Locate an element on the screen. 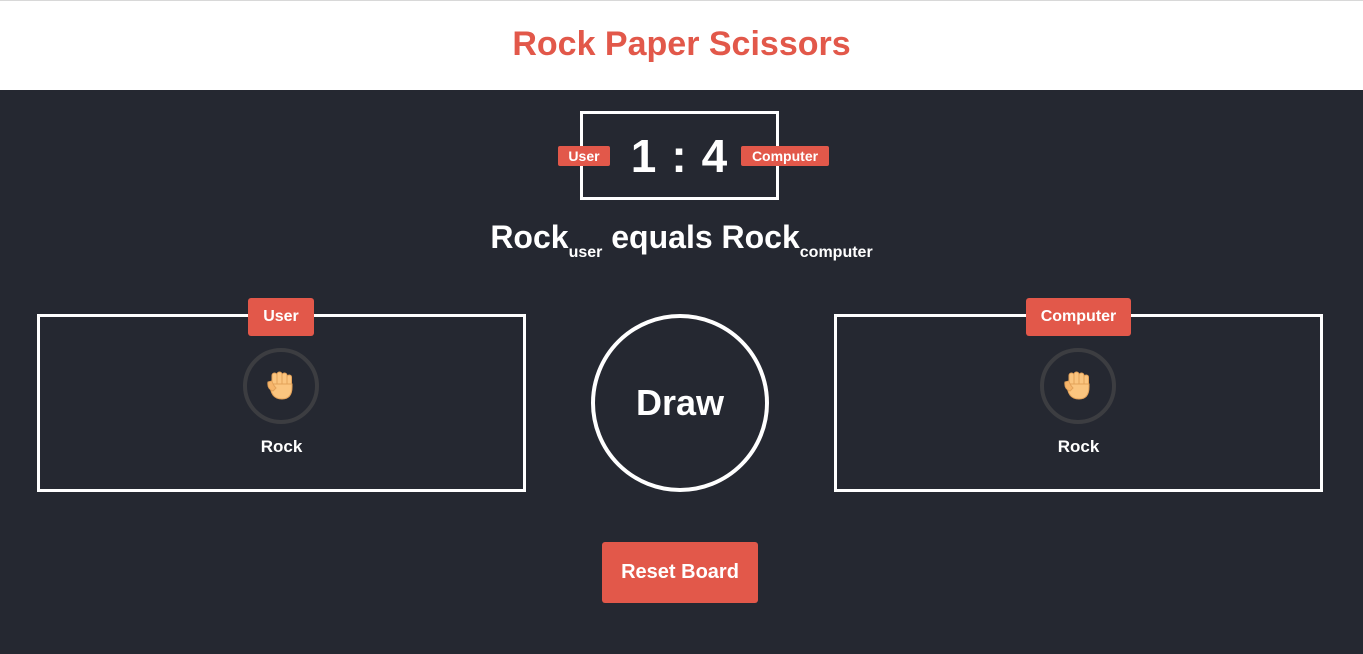 This screenshot has height=654, width=1363. user-panel-badge: User is located at coordinates (281, 317).